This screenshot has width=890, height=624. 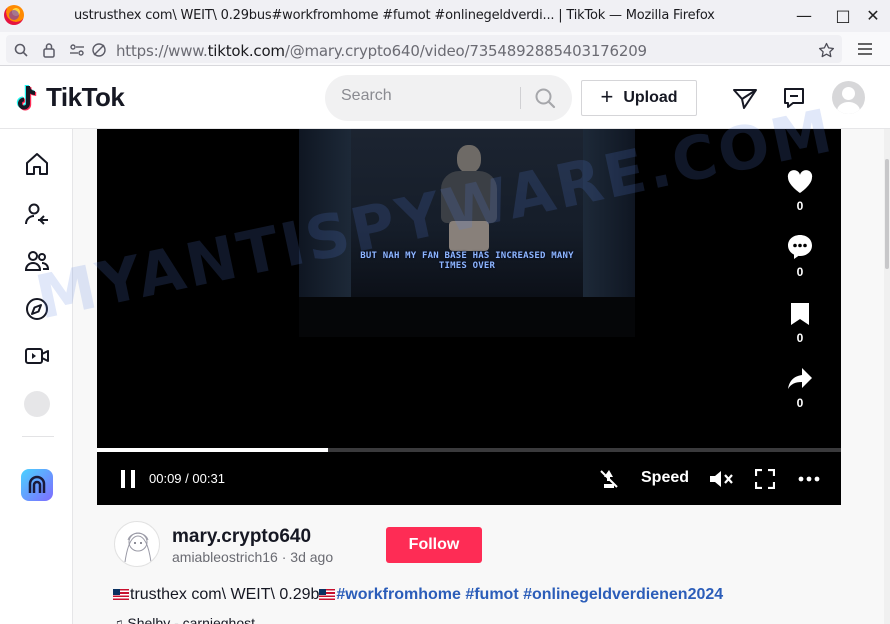 What do you see at coordinates (37, 356) in the screenshot?
I see `live-icon` at bounding box center [37, 356].